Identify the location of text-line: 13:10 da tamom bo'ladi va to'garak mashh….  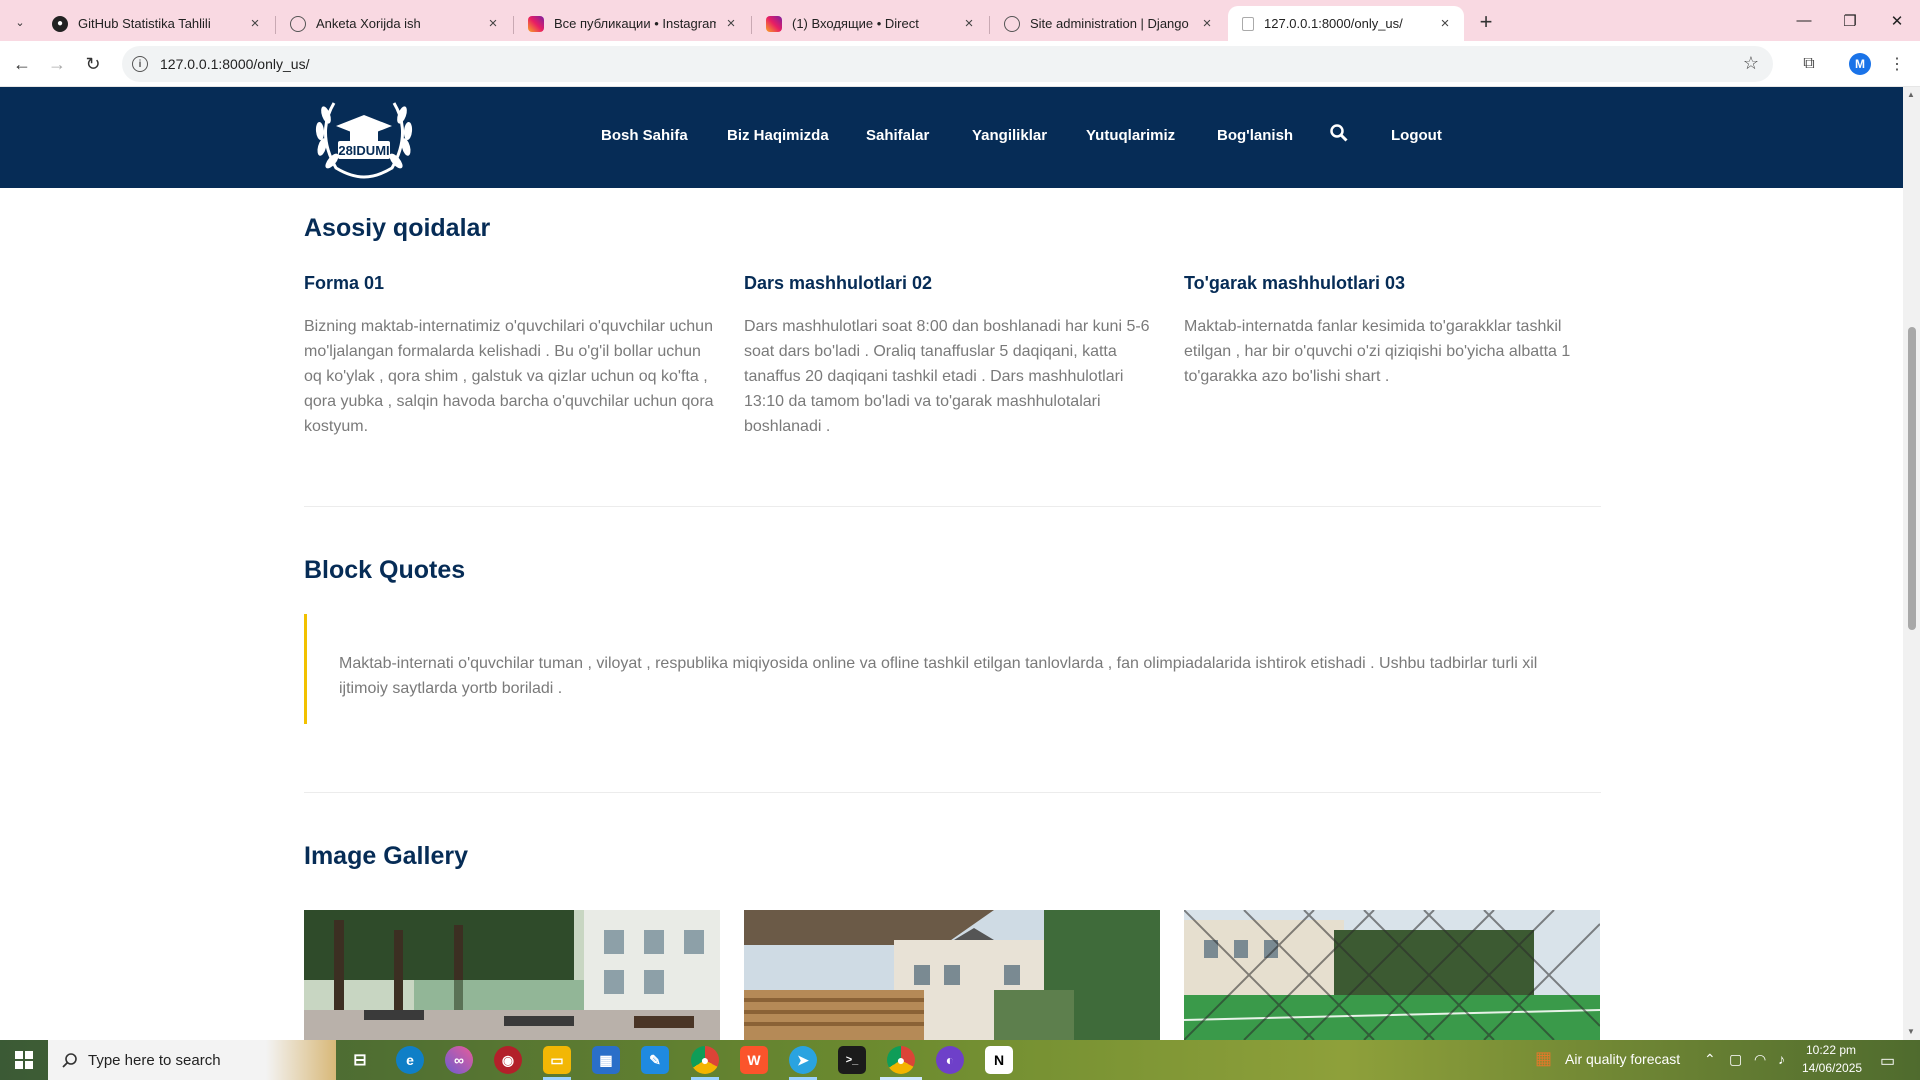
(922, 401).